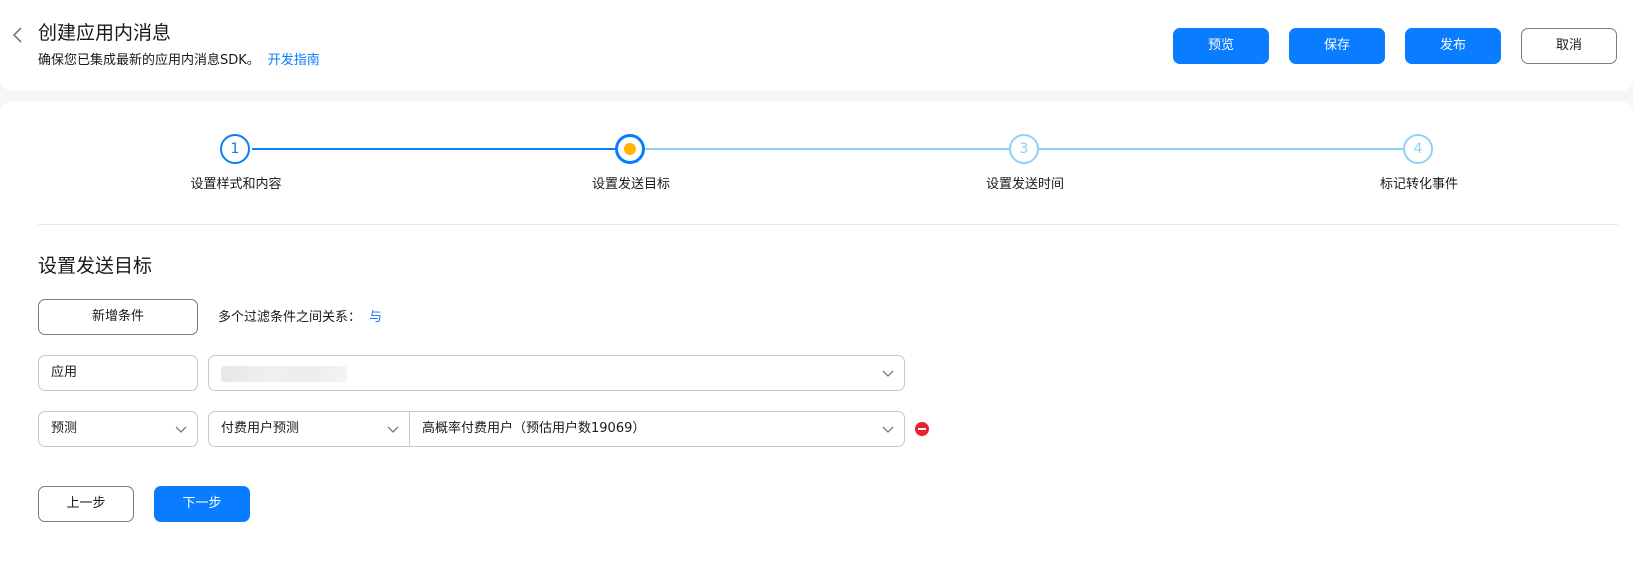  What do you see at coordinates (630, 184) in the screenshot?
I see `step-2-label: 设置发送目标` at bounding box center [630, 184].